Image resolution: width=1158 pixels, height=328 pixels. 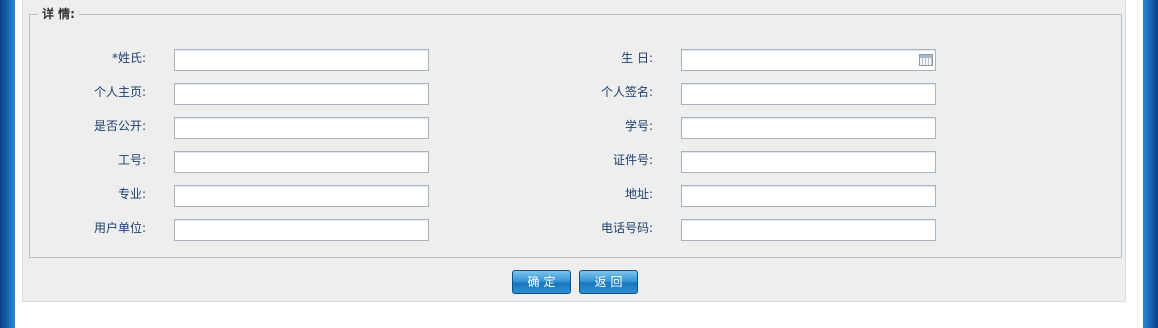 I want to click on birthday-input, so click(x=808, y=60).